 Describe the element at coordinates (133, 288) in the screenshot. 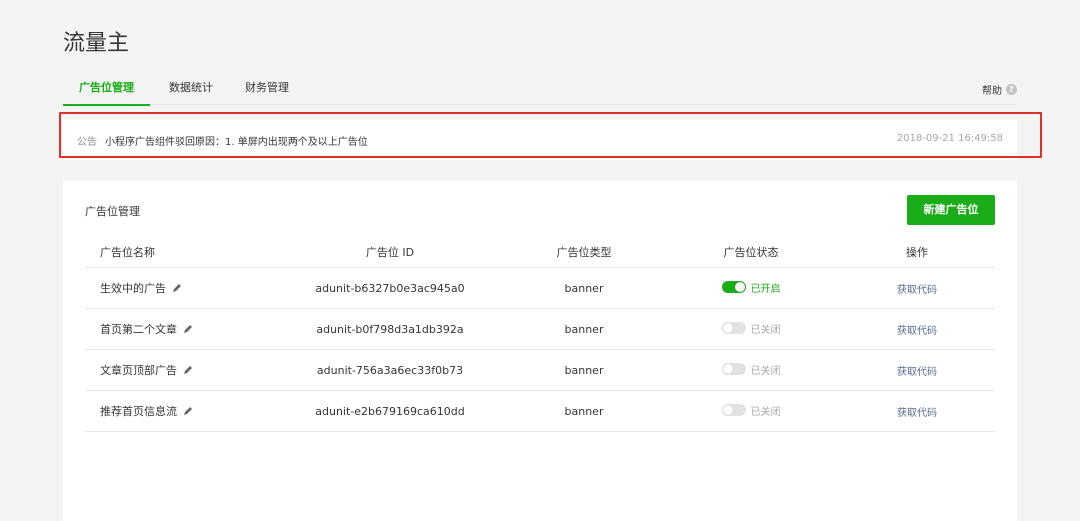

I see `ad-name: 生效中的广告` at that location.